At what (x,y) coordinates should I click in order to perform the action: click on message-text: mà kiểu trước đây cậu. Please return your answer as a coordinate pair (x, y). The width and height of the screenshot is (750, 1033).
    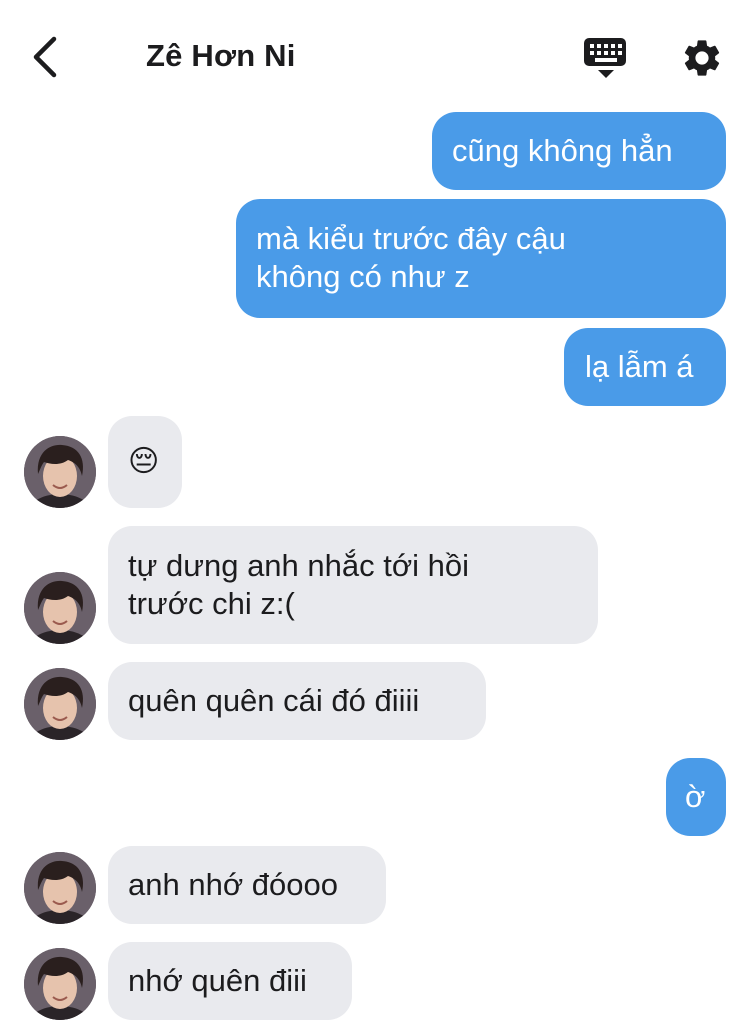
    Looking at the image, I should click on (411, 238).